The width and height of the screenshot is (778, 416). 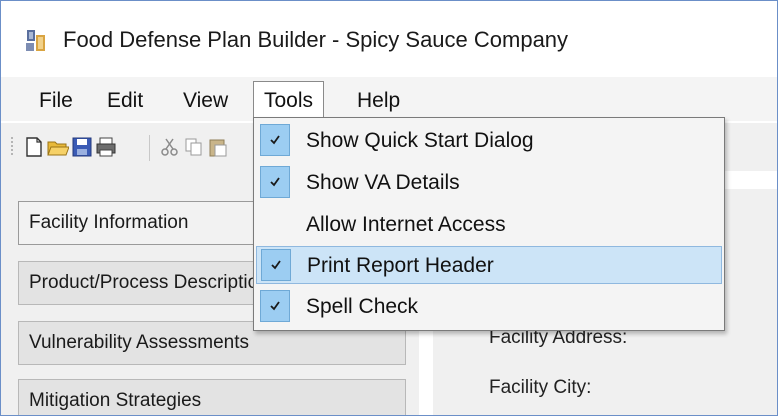 What do you see at coordinates (489, 307) in the screenshot?
I see `menu-item-spell-check: Spell Check` at bounding box center [489, 307].